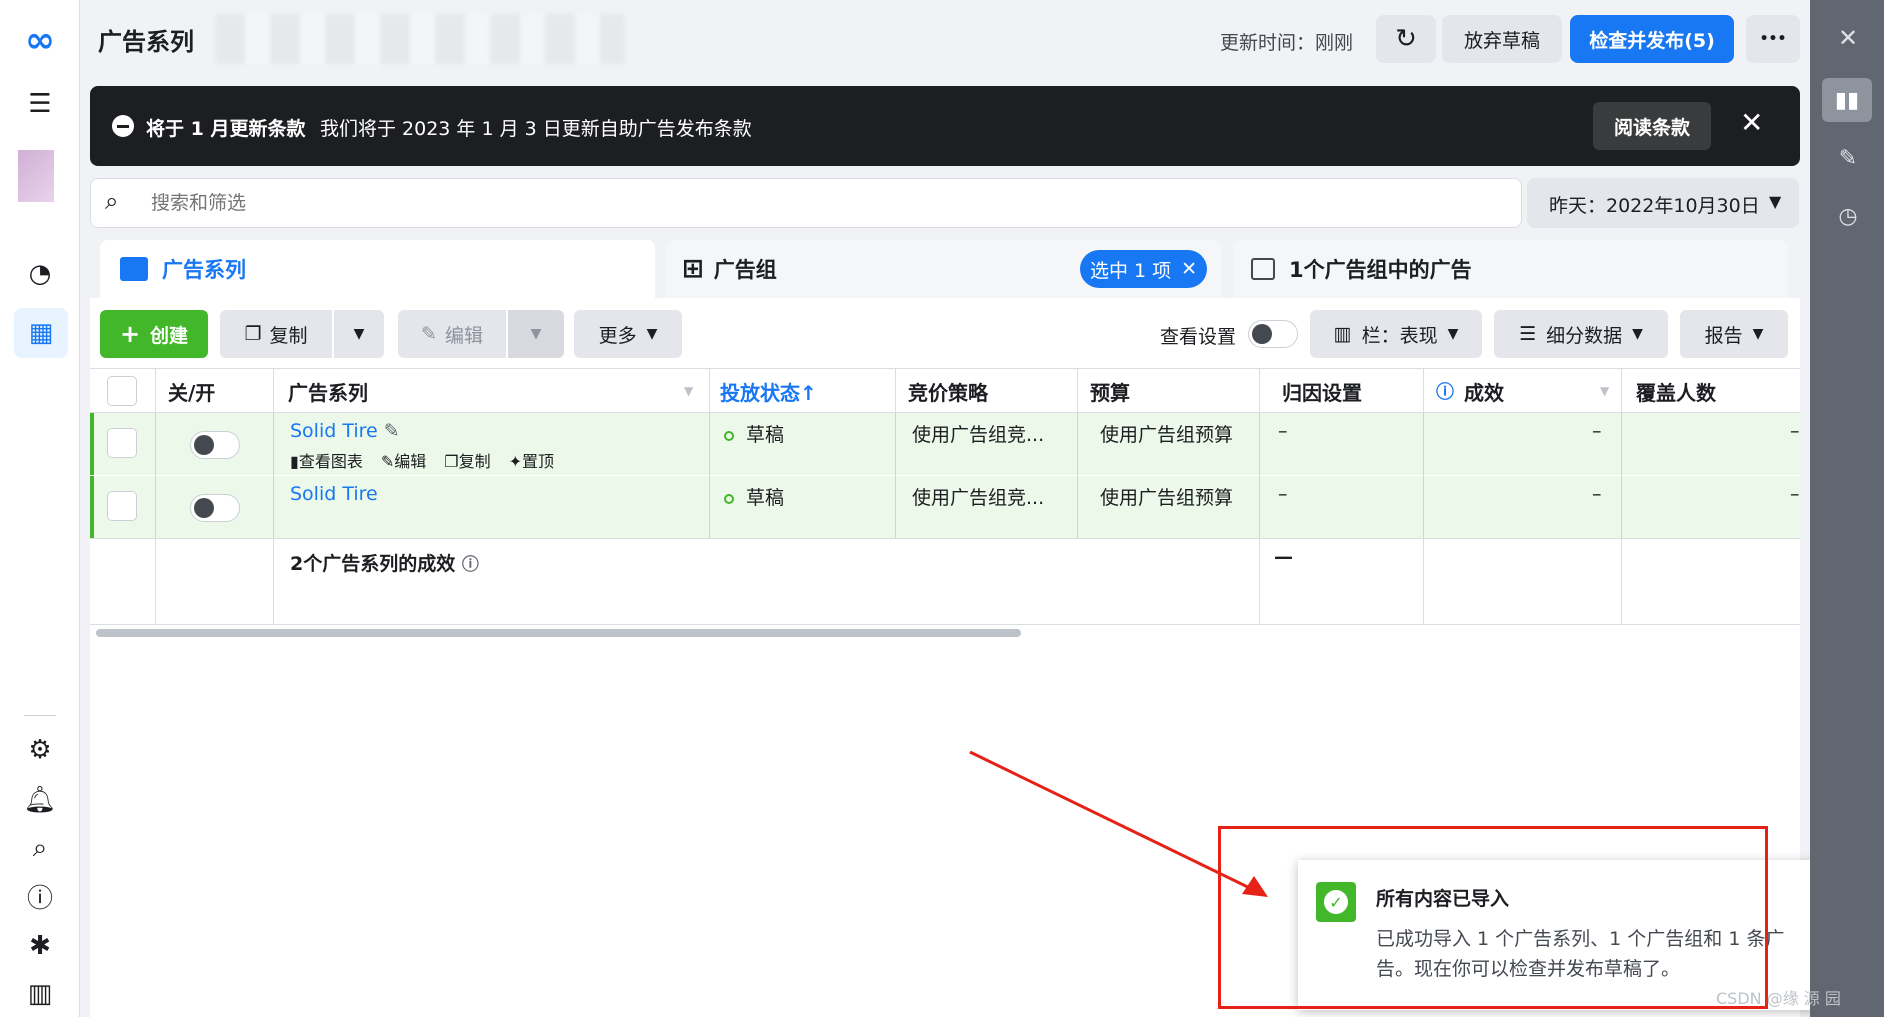 Image resolution: width=1884 pixels, height=1017 pixels. Describe the element at coordinates (1652, 39) in the screenshot. I see `review-publish-button: 检查并发布(5)` at that location.